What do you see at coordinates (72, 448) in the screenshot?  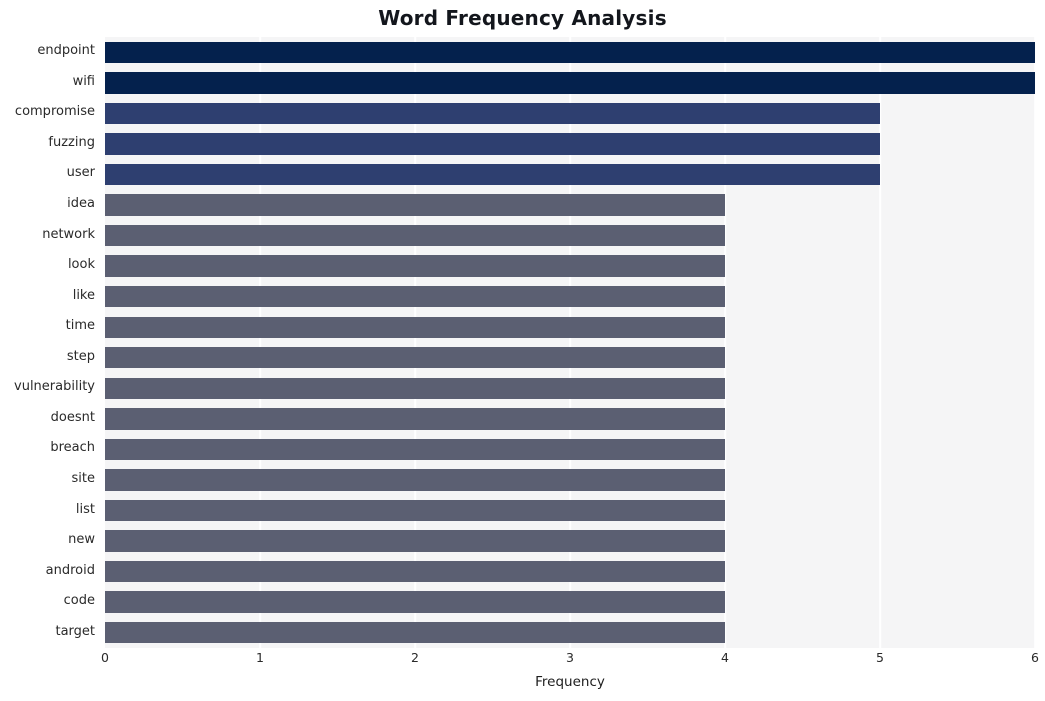 I see `y-axis-tick-label: breach` at bounding box center [72, 448].